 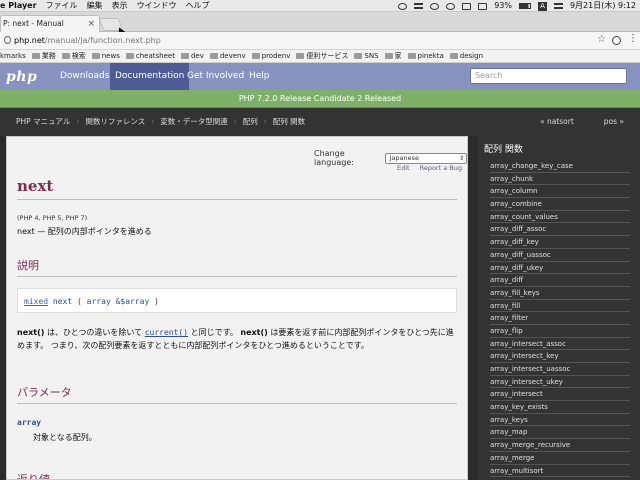 What do you see at coordinates (94, 332) in the screenshot?
I see `desc-text: は、ひとつの違いを除いて` at bounding box center [94, 332].